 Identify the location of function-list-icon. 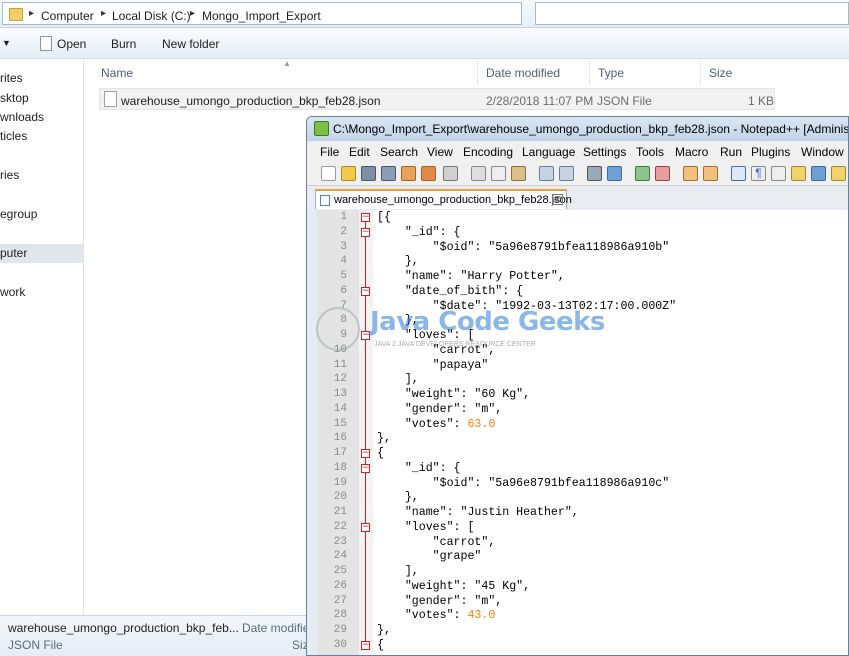
(838, 173).